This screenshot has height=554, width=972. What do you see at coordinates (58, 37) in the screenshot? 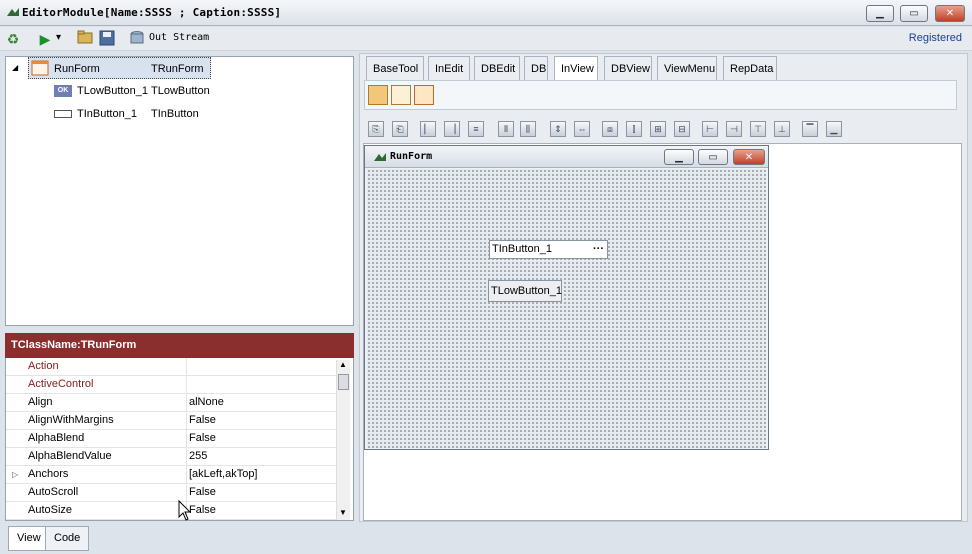
I see `run-dropdown-icon: ▾` at bounding box center [58, 37].